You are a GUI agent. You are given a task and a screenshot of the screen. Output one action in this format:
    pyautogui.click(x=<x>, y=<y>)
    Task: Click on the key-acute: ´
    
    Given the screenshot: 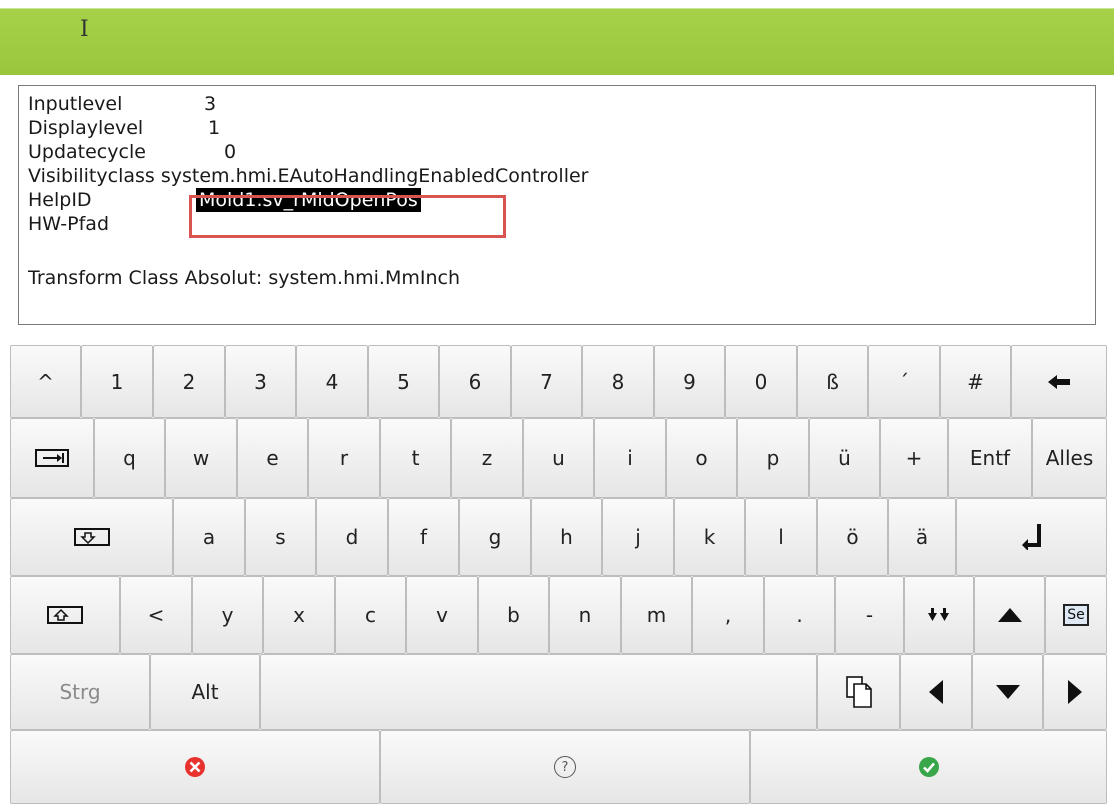 What is the action you would take?
    pyautogui.click(x=904, y=381)
    